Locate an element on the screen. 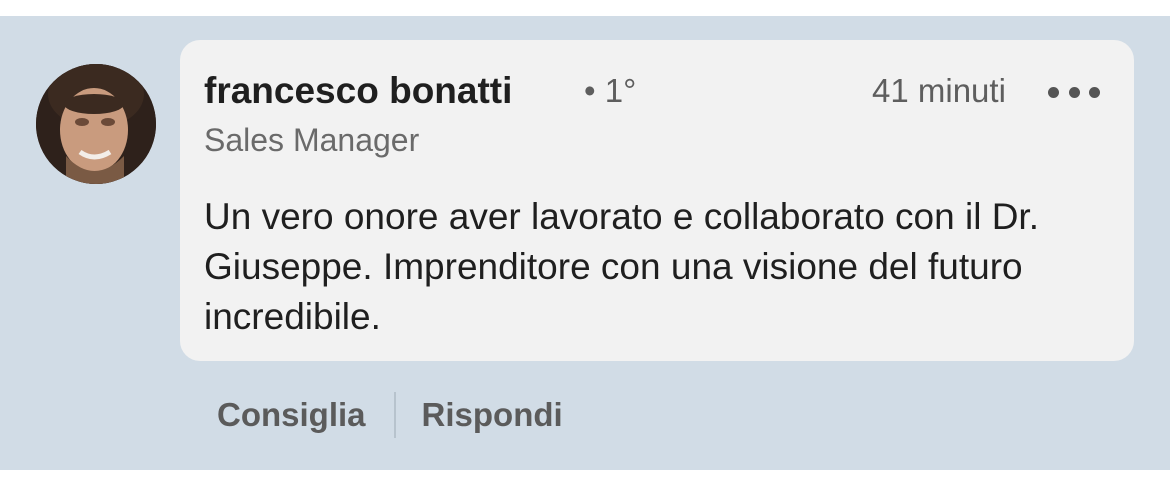 The image size is (1170, 487). actions-divider is located at coordinates (394, 415).